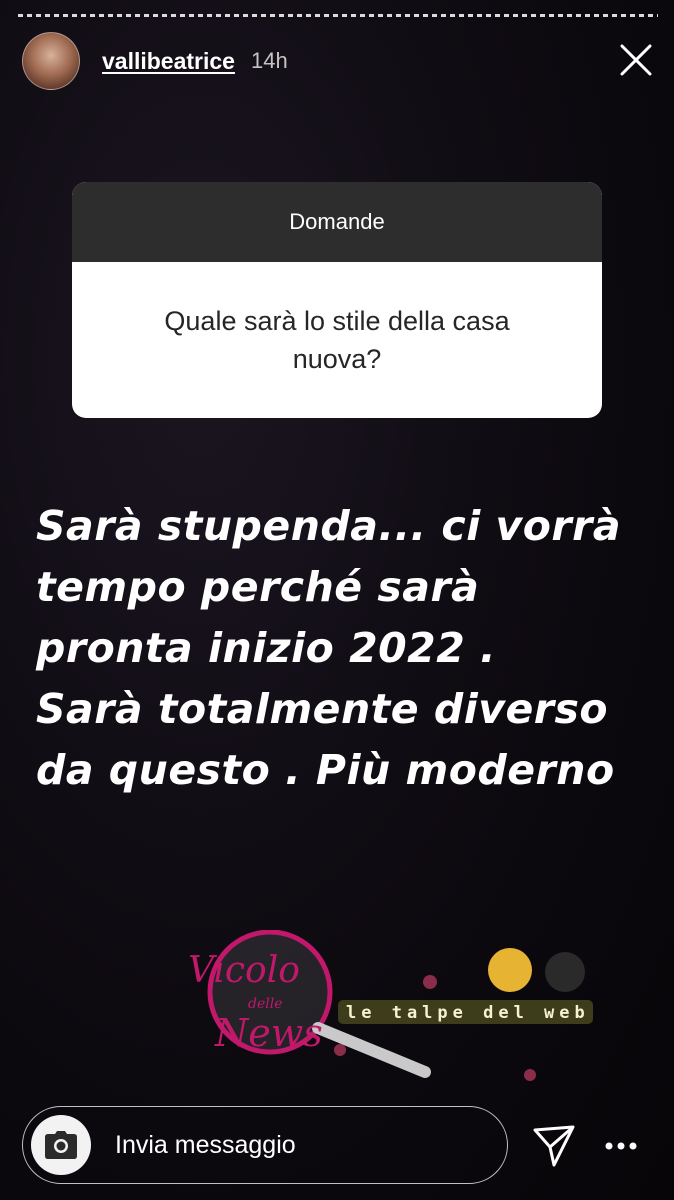 The height and width of the screenshot is (1200, 674). What do you see at coordinates (339, 61) in the screenshot?
I see `story-header: vallibeatrice 14h` at bounding box center [339, 61].